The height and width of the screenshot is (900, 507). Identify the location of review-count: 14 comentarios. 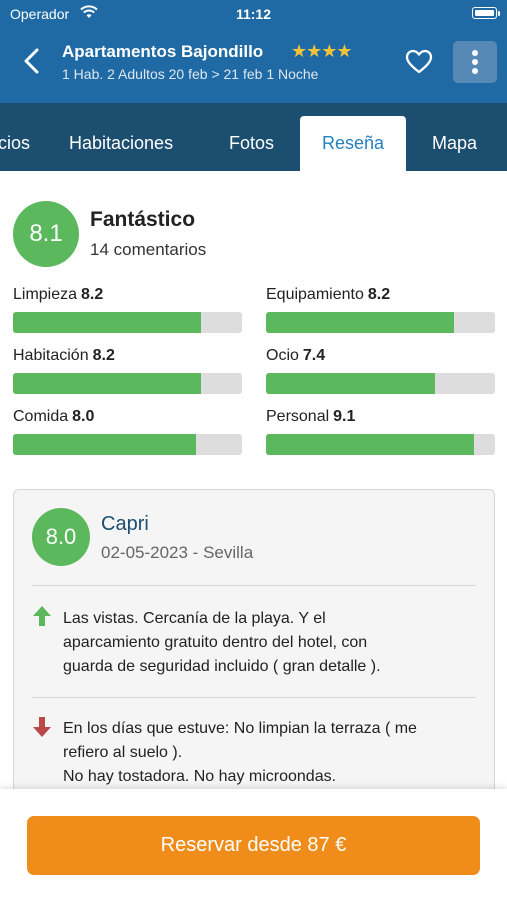
(148, 249).